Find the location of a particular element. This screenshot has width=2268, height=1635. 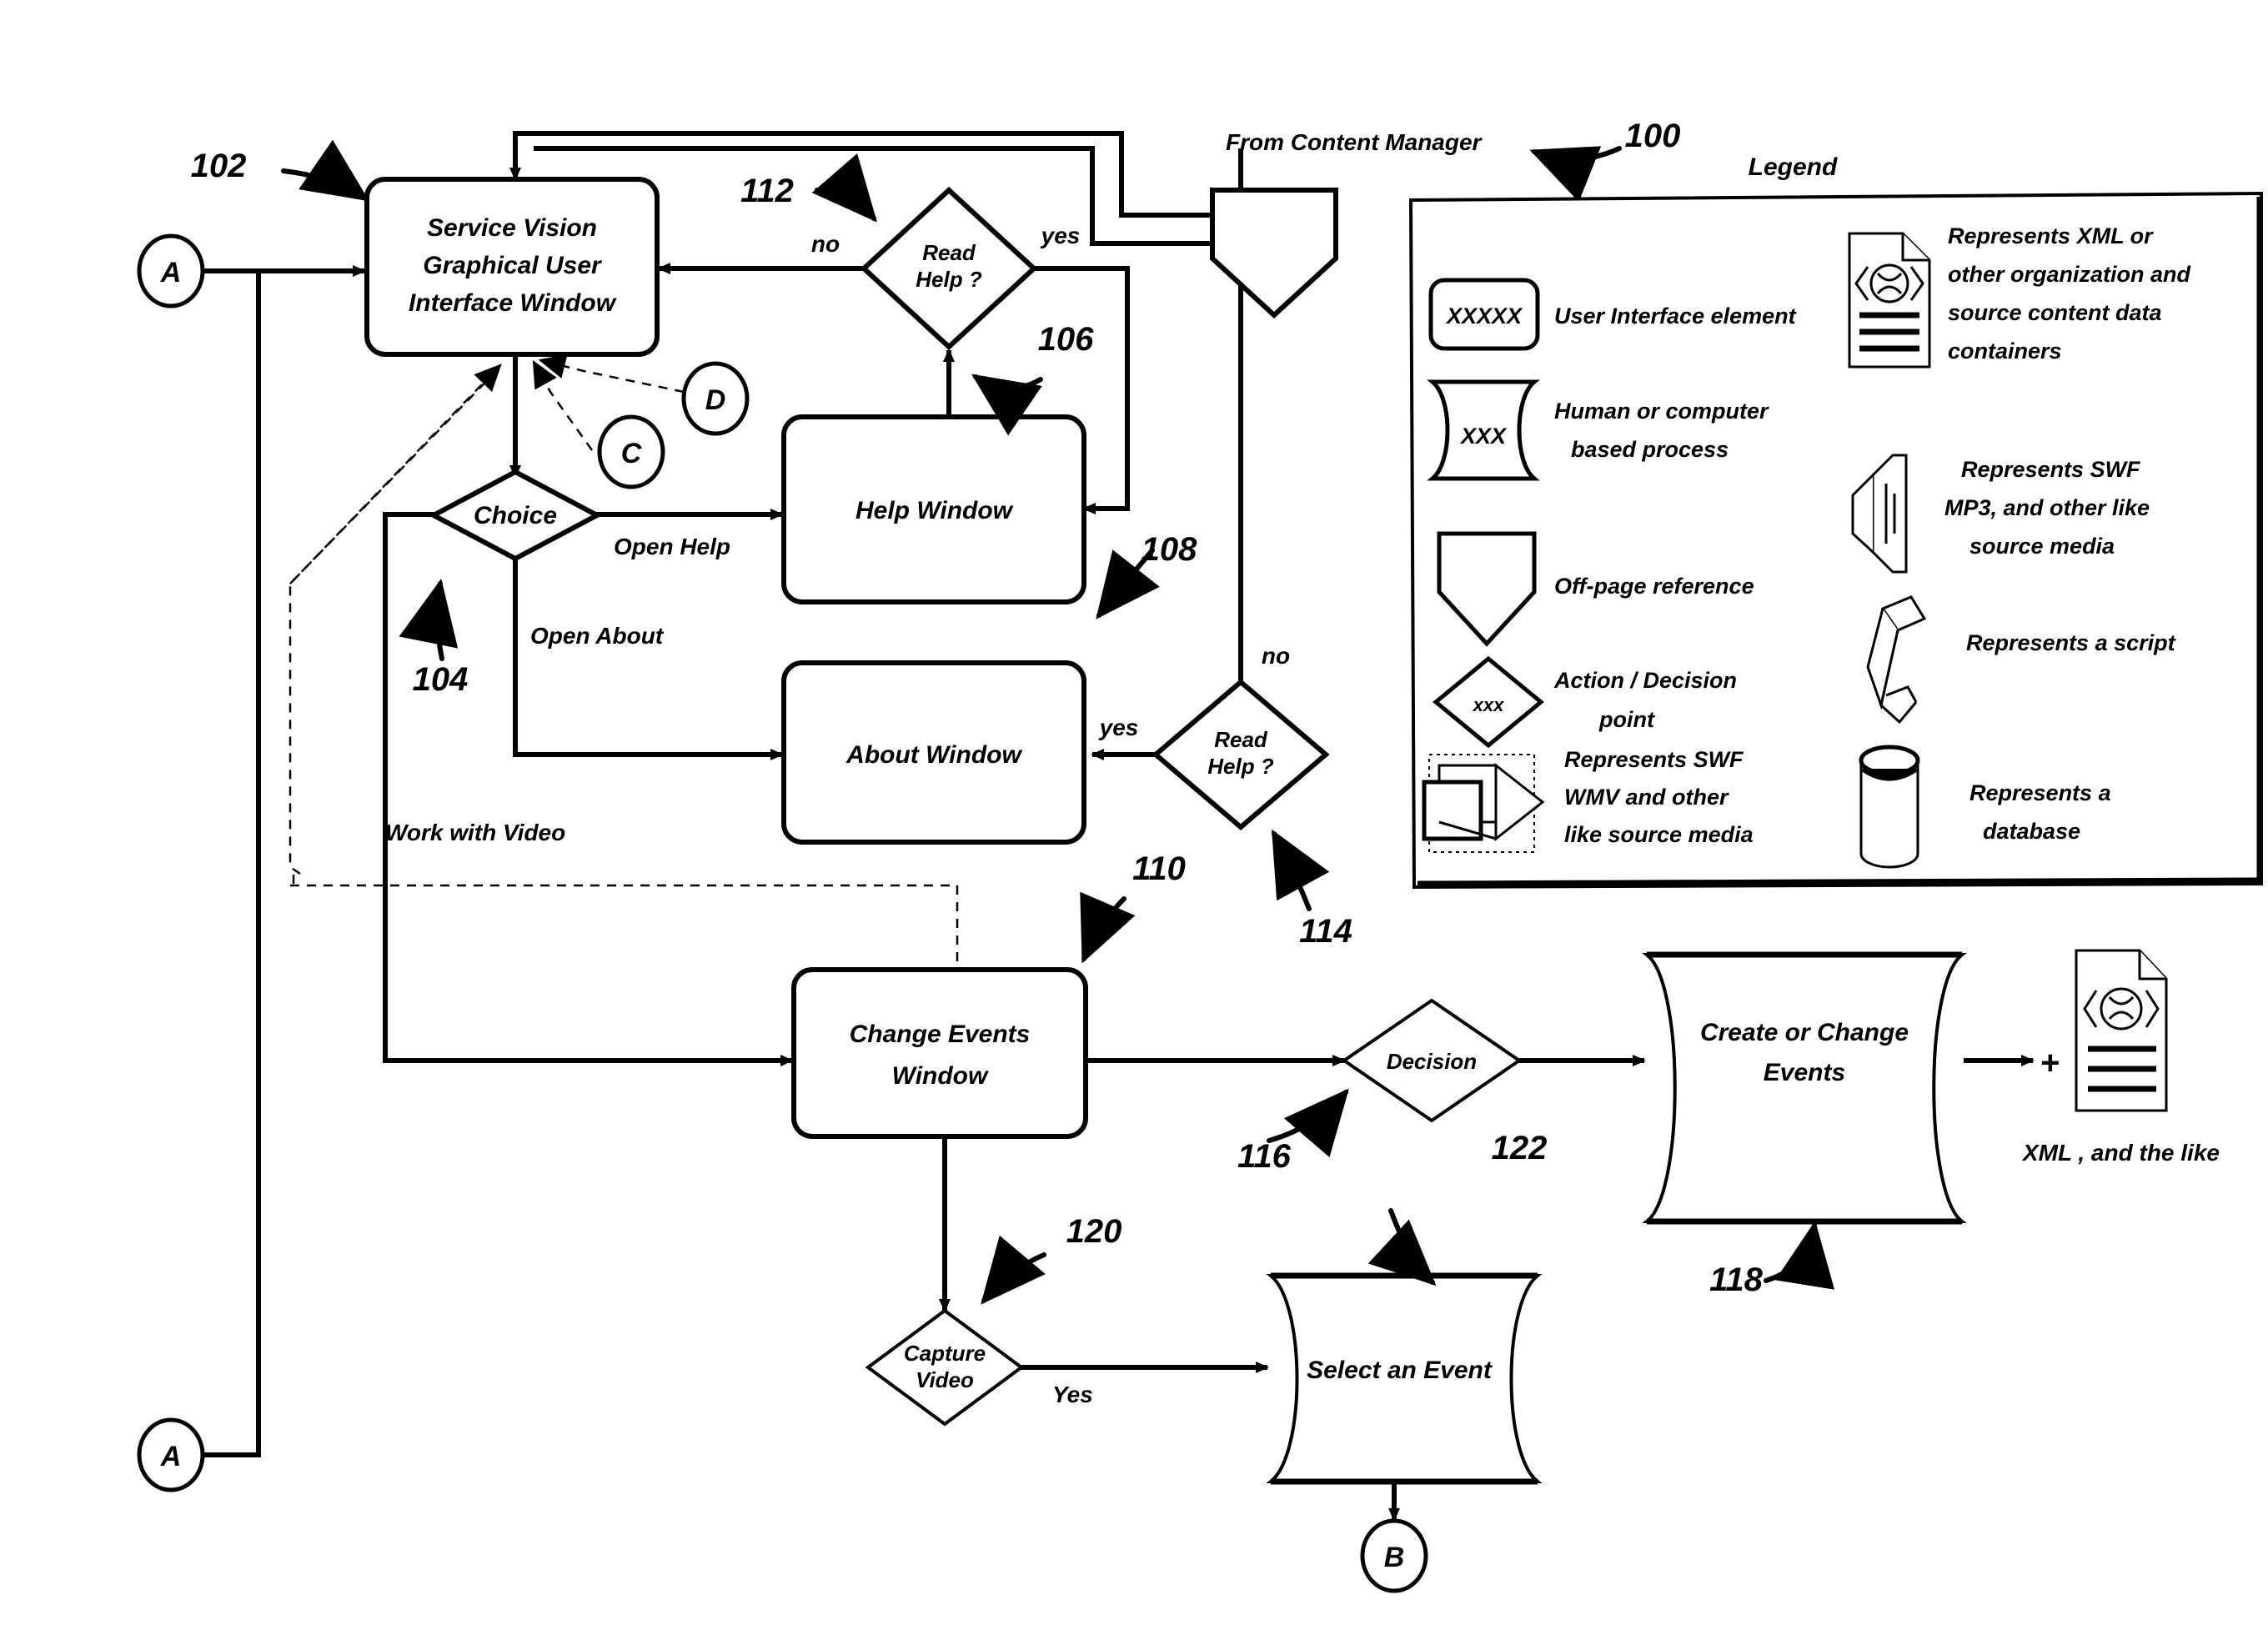

node-change-events-label-1: Change Events is located at coordinates (940, 1034).